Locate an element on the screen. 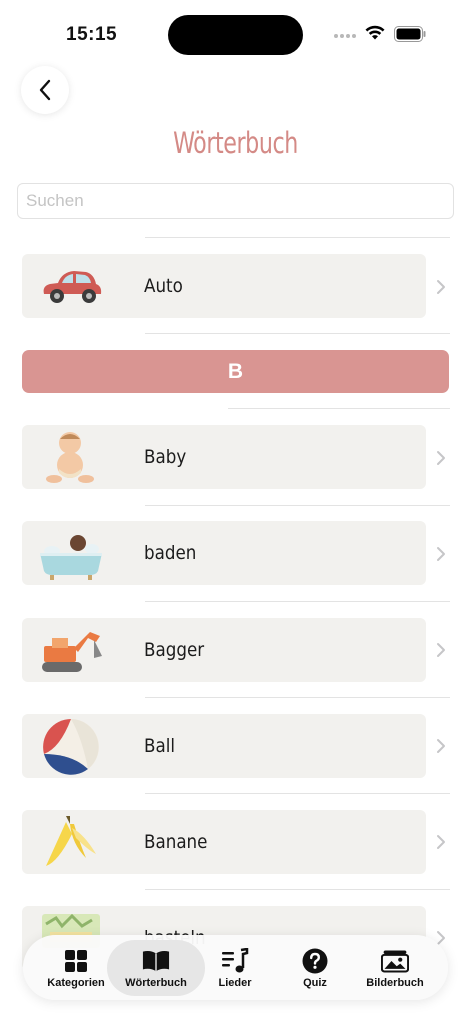 The height and width of the screenshot is (1024, 471). list-item-label: Baby is located at coordinates (165, 457).